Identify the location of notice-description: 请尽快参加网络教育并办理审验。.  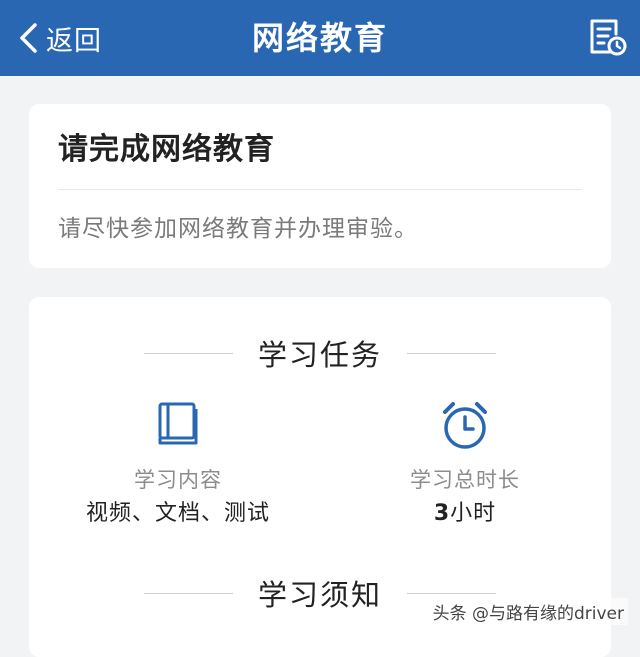
(238, 229).